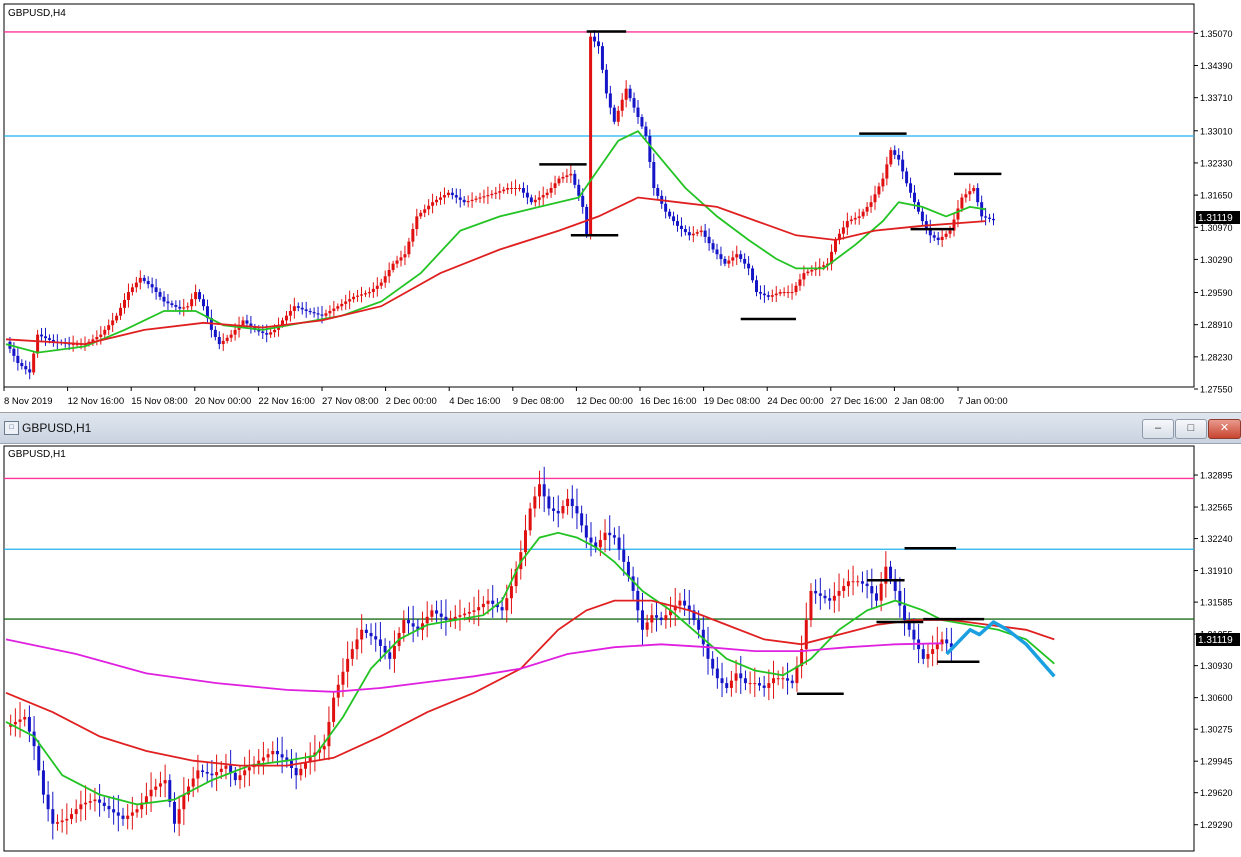  Describe the element at coordinates (28, 401) in the screenshot. I see `h4-x-tick-label: 8 Nov 2019` at that location.